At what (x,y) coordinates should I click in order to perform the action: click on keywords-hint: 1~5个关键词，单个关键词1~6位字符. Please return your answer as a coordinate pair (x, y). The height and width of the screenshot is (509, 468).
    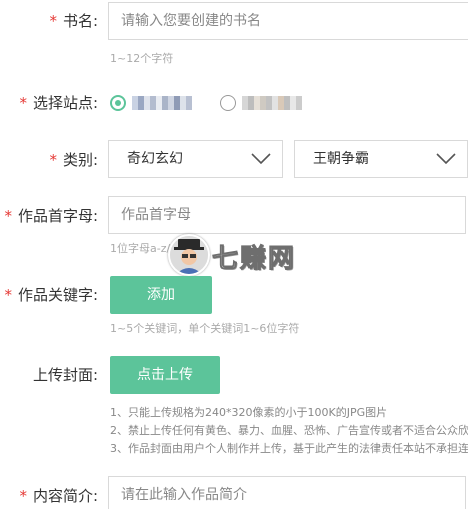
    Looking at the image, I should click on (205, 328).